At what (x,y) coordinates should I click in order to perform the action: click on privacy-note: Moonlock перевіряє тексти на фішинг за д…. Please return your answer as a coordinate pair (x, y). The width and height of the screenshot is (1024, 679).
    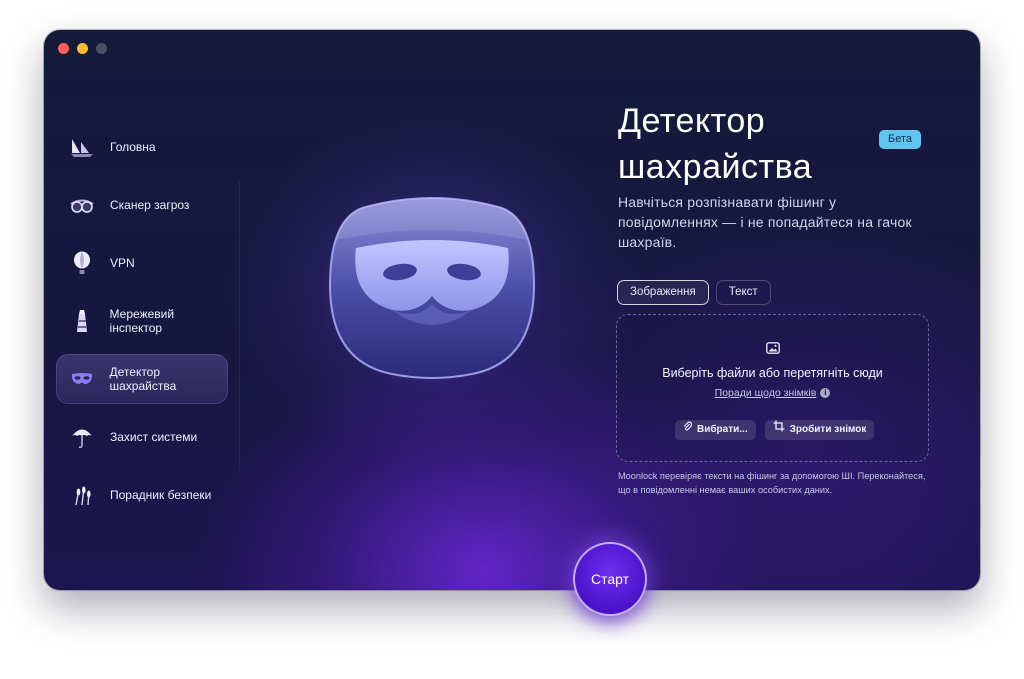
    Looking at the image, I should click on (772, 483).